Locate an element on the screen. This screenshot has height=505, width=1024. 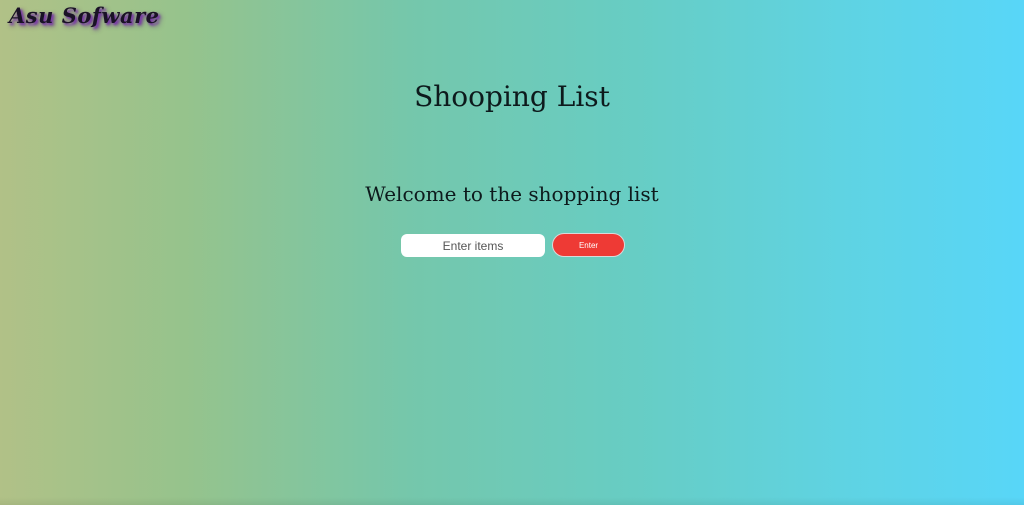
bottom-fade is located at coordinates (512, 501).